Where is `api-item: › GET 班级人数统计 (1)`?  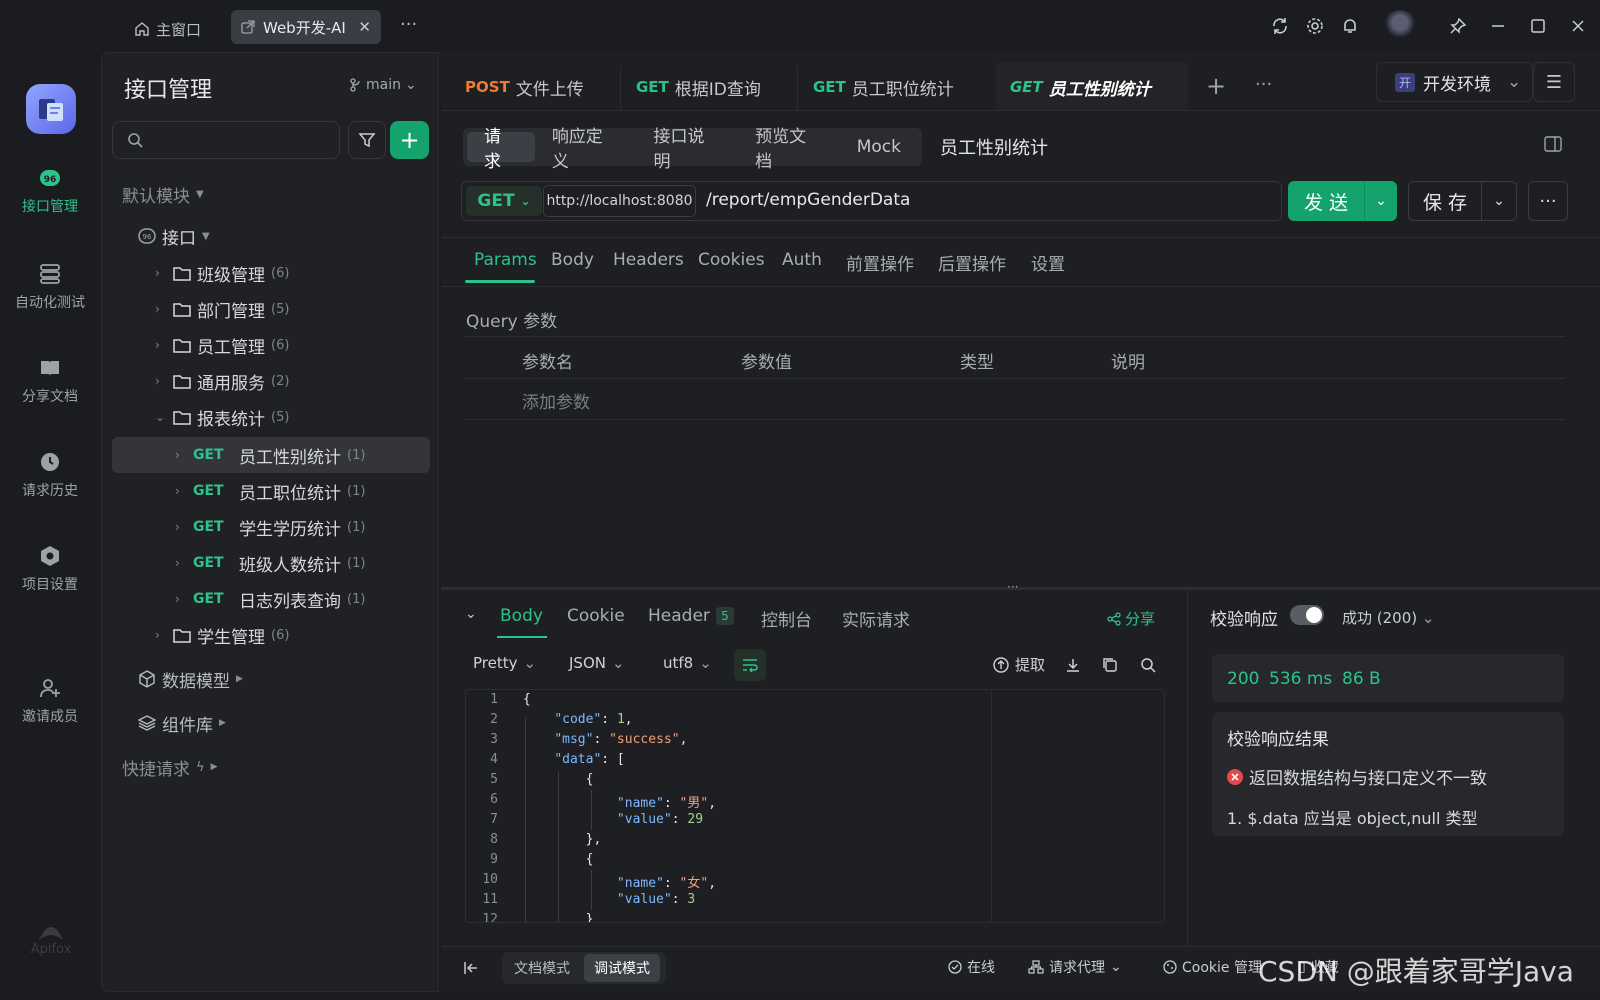 api-item: › GET 班级人数统计 (1) is located at coordinates (270, 563).